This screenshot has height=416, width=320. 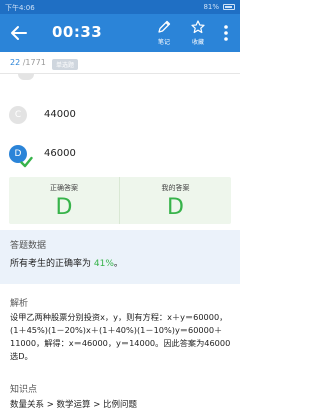 What do you see at coordinates (15, 62) in the screenshot?
I see `current-question: 22` at bounding box center [15, 62].